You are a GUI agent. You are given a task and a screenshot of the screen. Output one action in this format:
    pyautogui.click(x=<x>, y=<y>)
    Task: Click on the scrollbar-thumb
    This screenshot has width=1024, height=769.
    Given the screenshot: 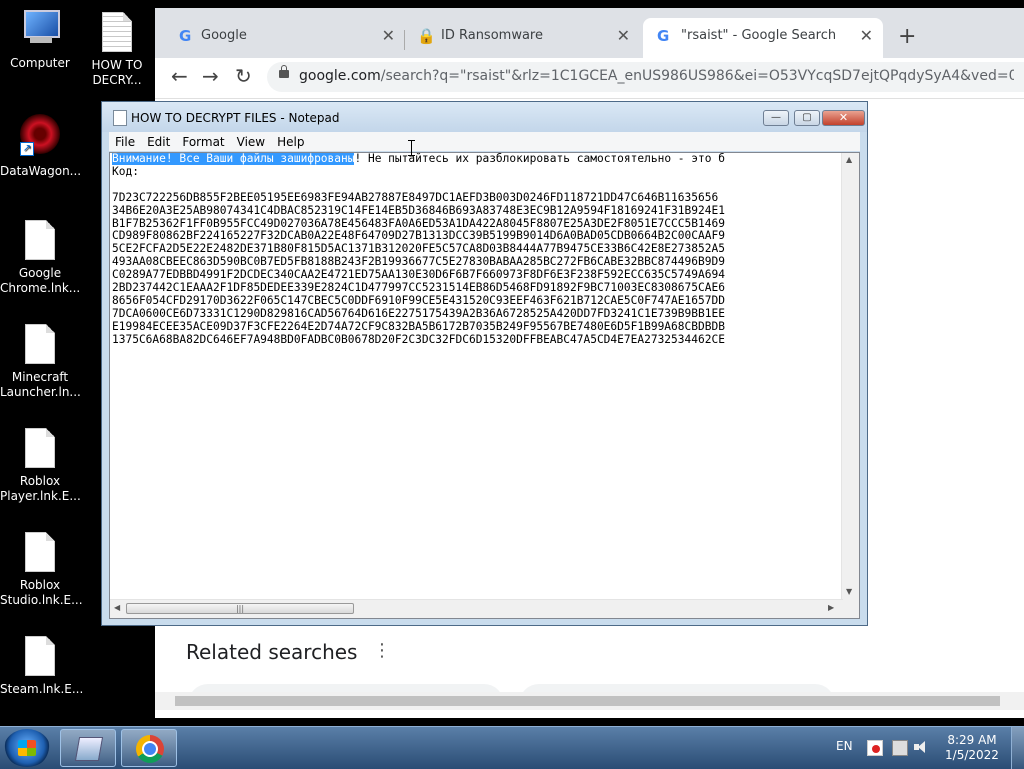 What is the action you would take?
    pyautogui.click(x=587, y=701)
    